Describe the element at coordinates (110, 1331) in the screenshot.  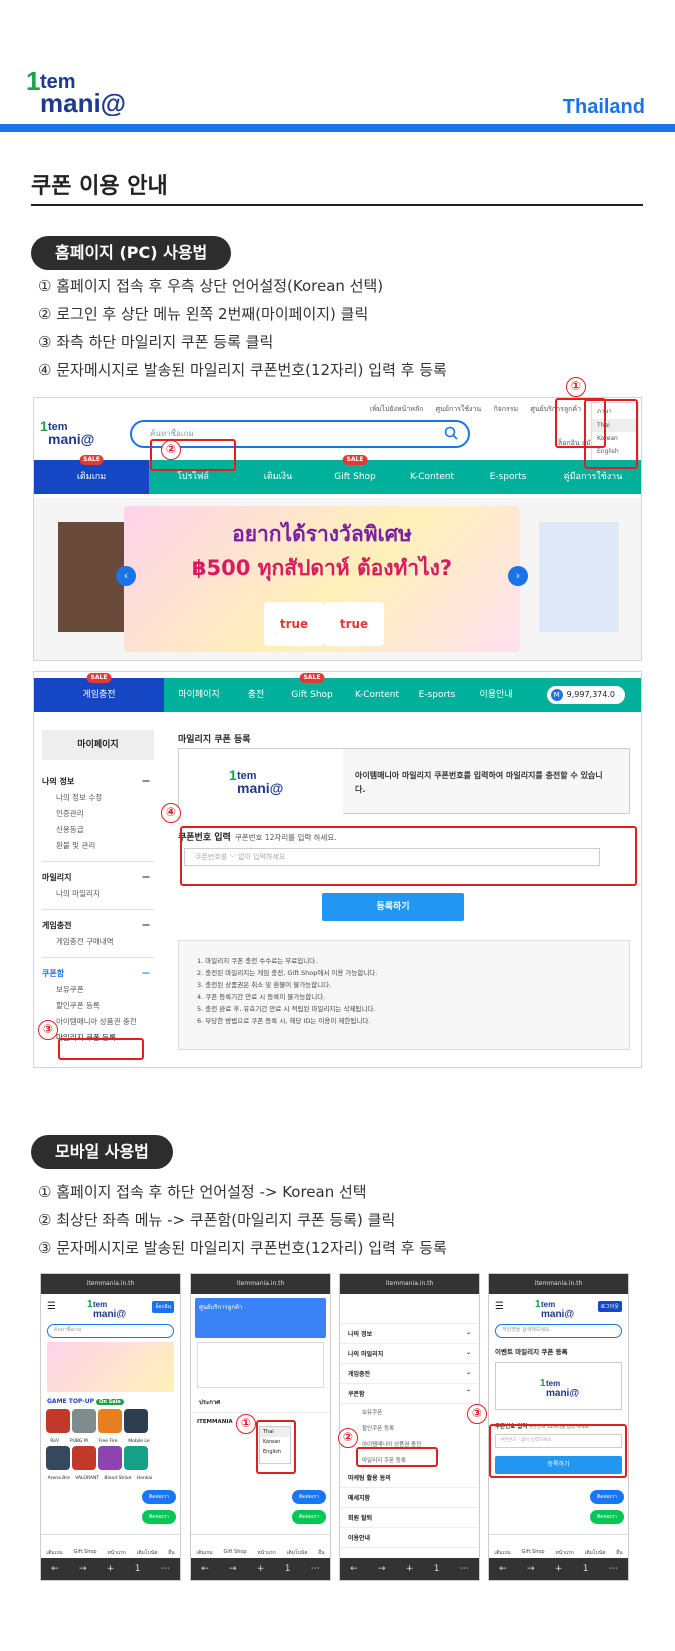
I see `search-input: ค้นหาชื่อเกม` at that location.